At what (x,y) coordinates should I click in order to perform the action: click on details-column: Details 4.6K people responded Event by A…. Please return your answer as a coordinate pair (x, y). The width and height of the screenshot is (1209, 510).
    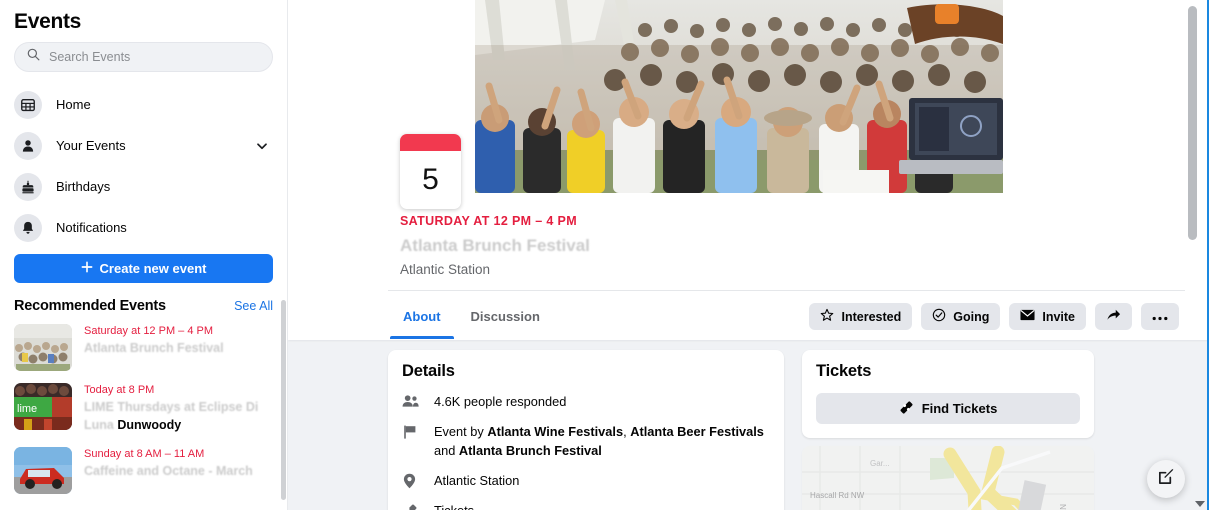
    Looking at the image, I should click on (586, 430).